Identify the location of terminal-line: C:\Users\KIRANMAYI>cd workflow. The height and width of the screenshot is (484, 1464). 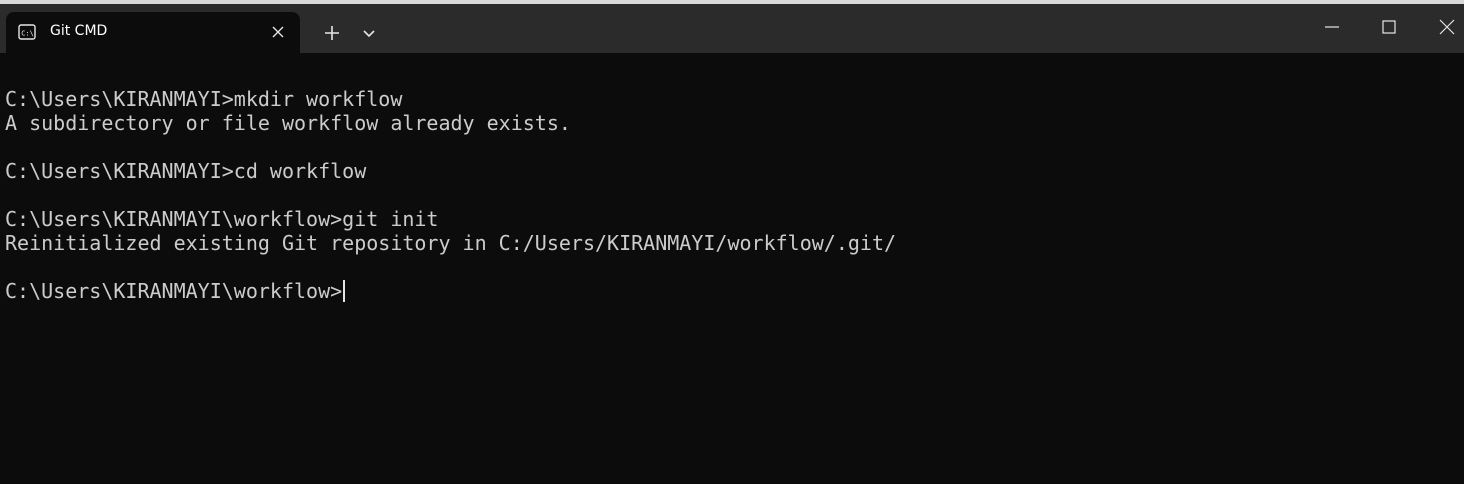
(186, 171).